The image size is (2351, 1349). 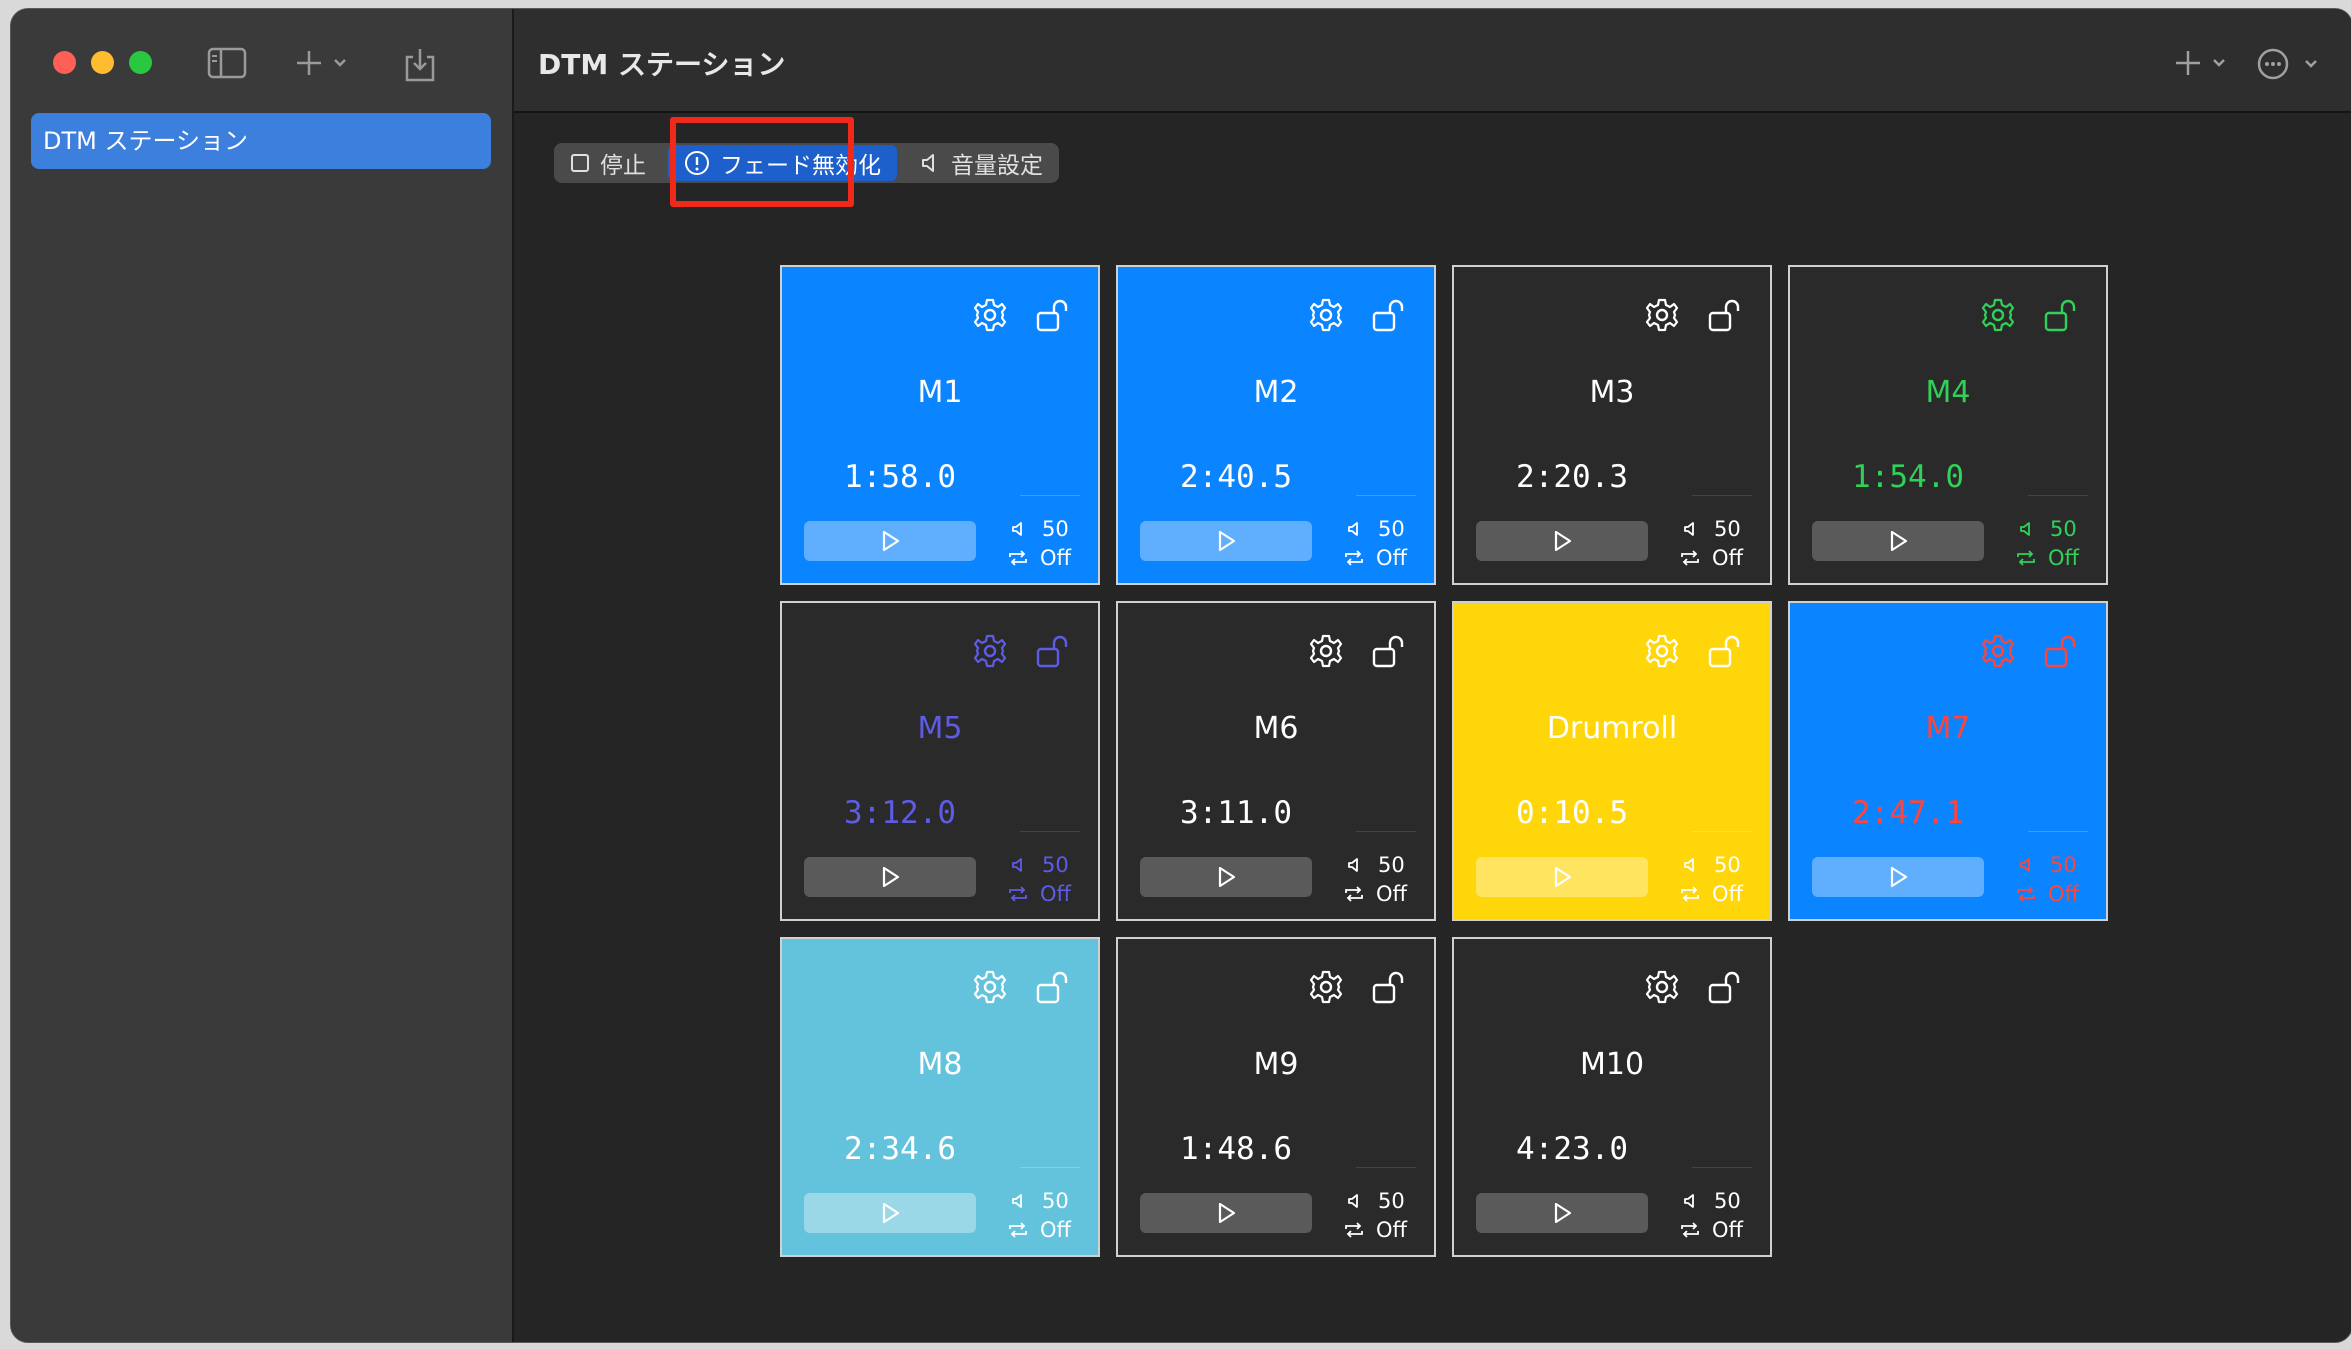 I want to click on sound-pad-tile: M4 1:54.0 50 Off, so click(x=1948, y=425).